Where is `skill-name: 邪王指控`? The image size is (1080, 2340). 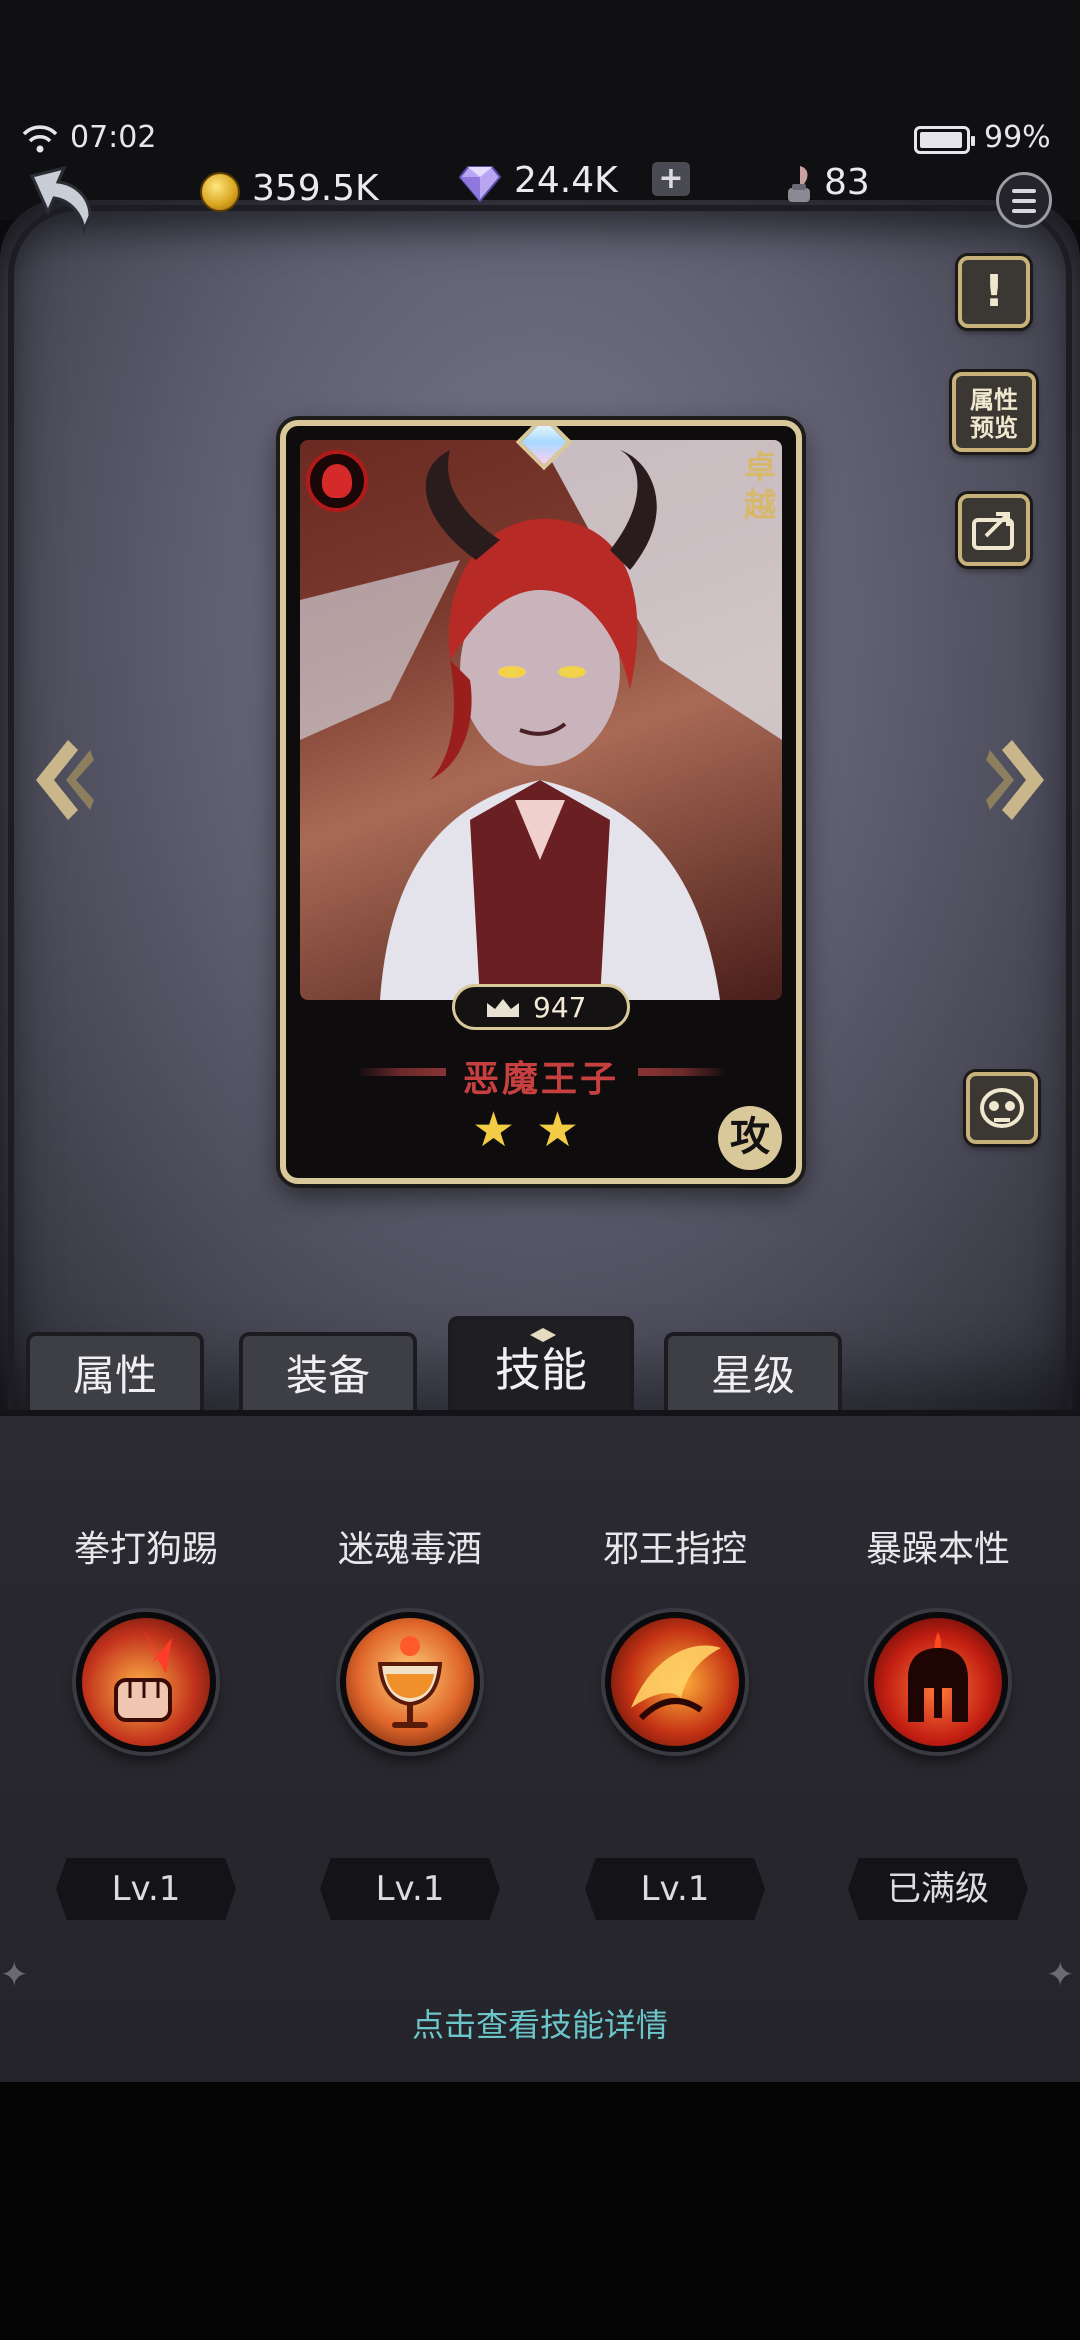
skill-name: 邪王指控 is located at coordinates (674, 1549).